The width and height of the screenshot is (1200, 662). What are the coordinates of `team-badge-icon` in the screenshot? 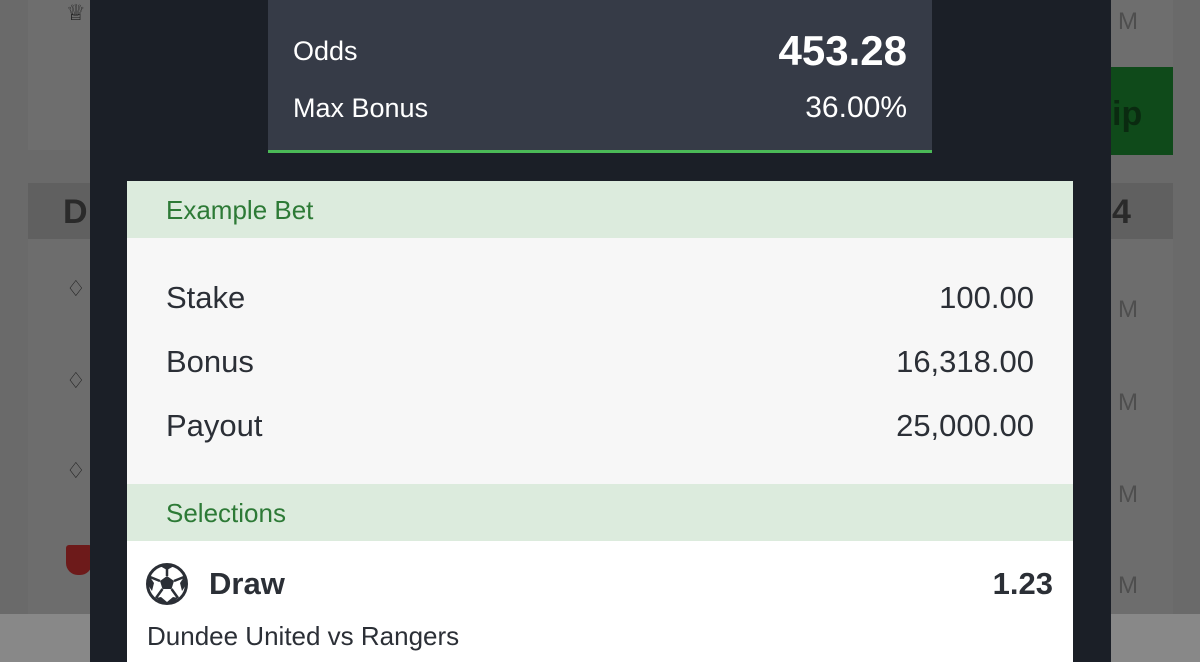 It's located at (79, 560).